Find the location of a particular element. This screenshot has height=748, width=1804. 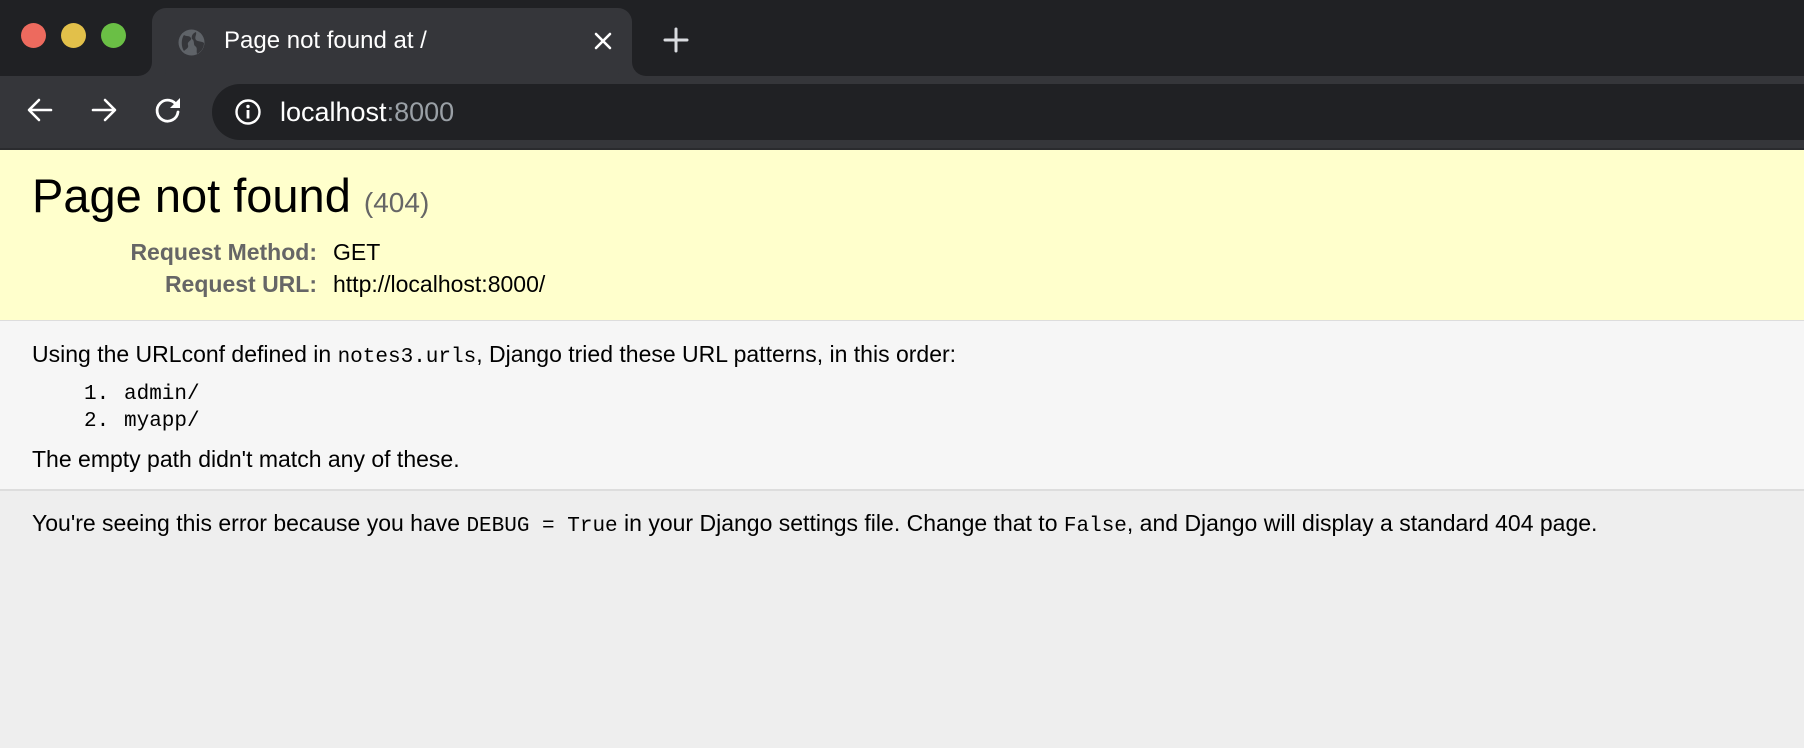

page-title: Page not found (404) is located at coordinates (230, 195).